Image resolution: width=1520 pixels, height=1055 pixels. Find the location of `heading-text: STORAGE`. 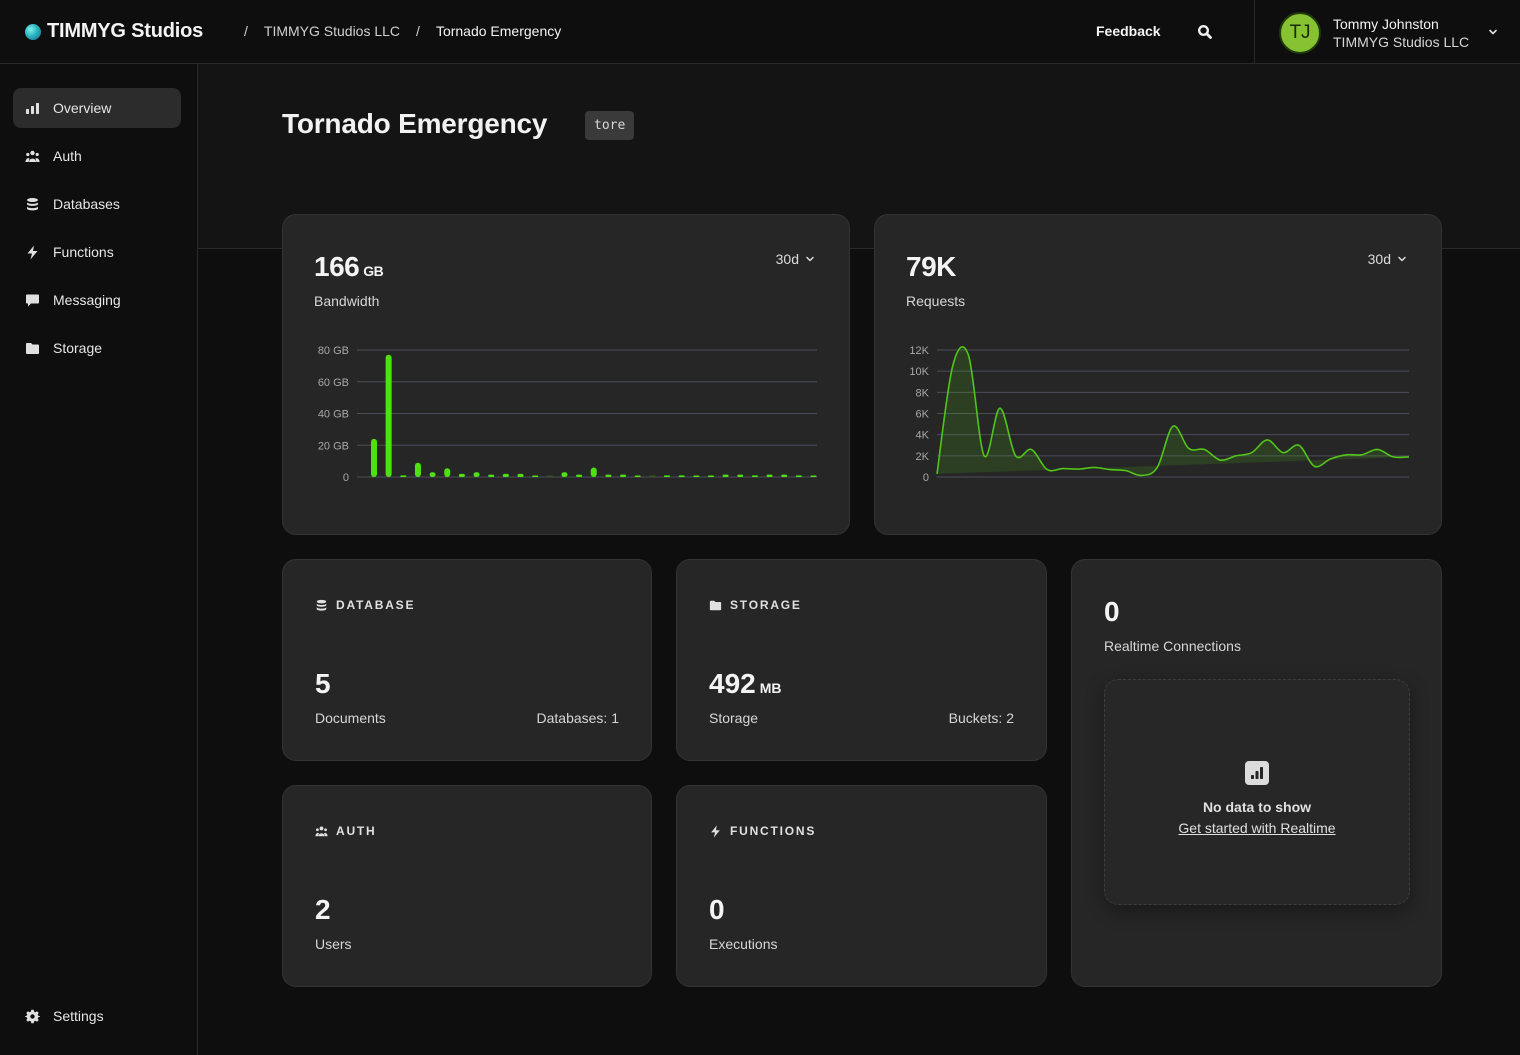

heading-text: STORAGE is located at coordinates (766, 605).